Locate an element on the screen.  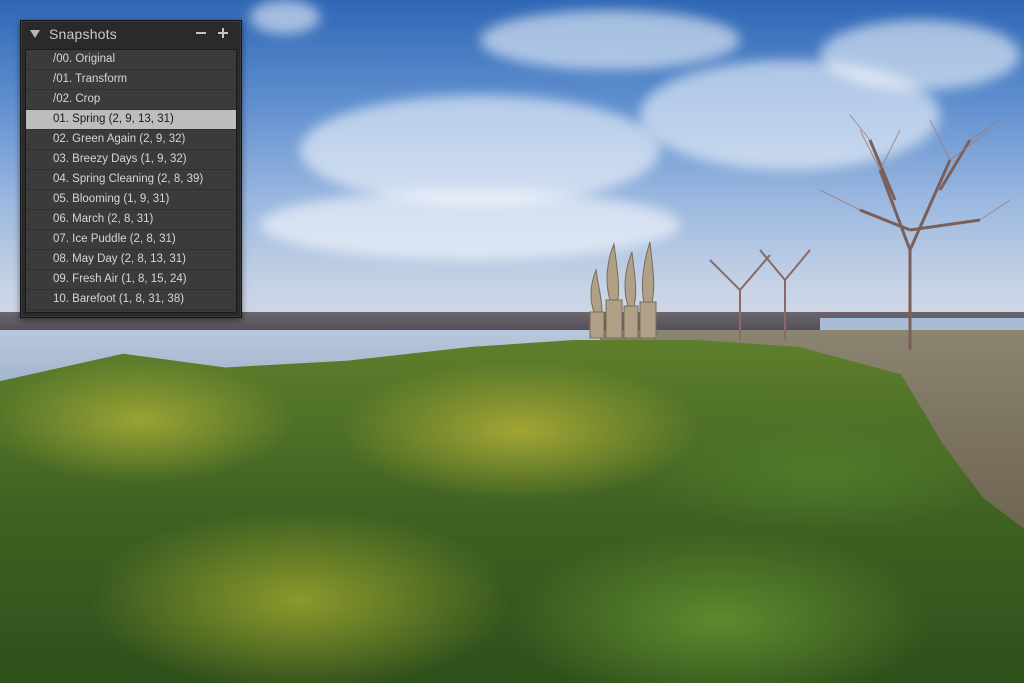
snapshot-item: /01. Transform is located at coordinates (131, 80).